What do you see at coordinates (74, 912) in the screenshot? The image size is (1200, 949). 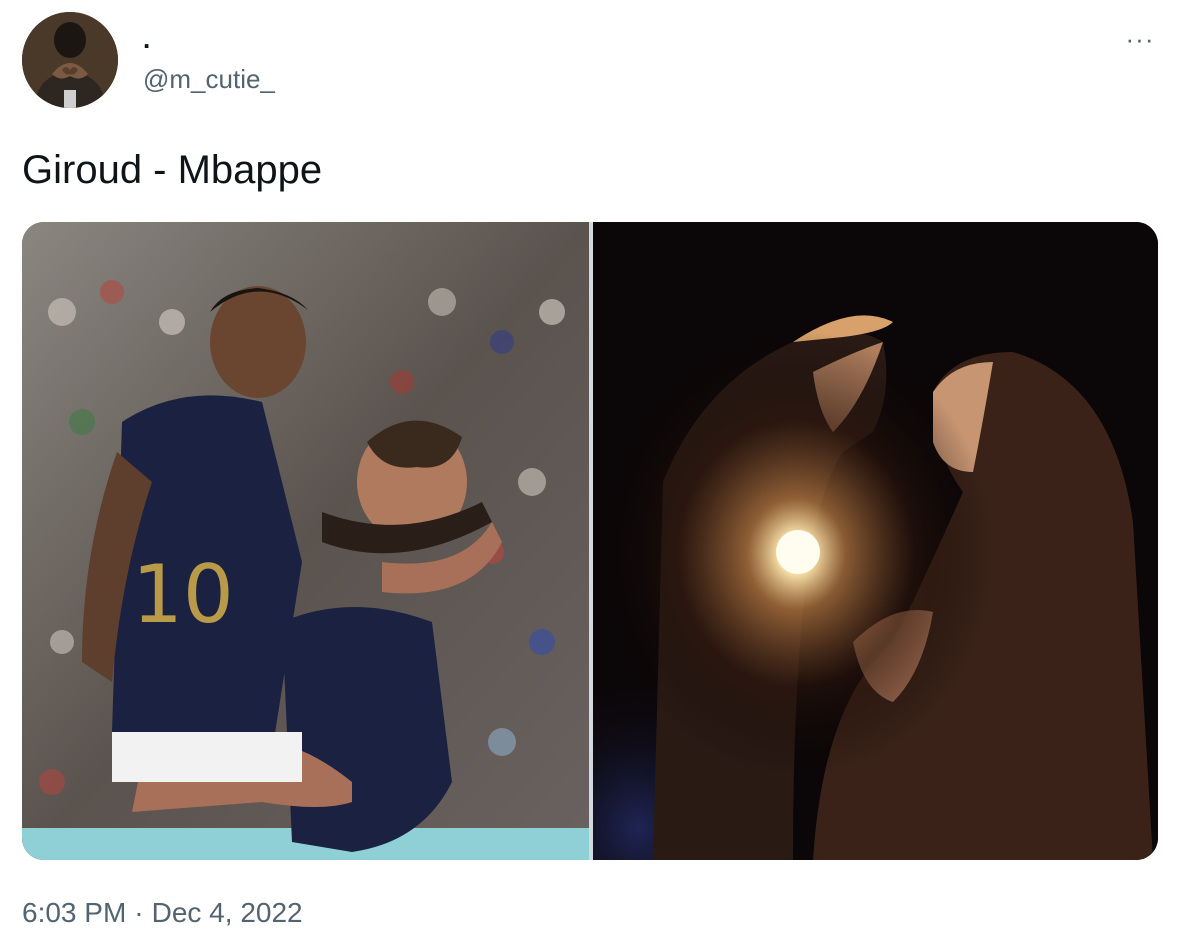 I see `tweet-time: 6:03 PM` at bounding box center [74, 912].